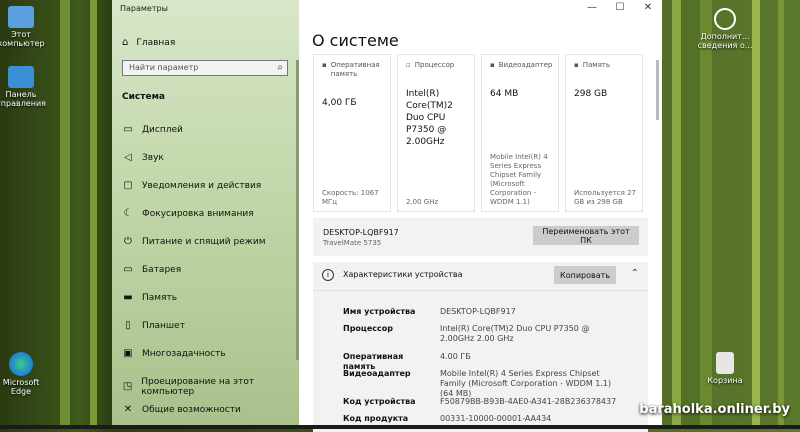  I want to click on sidebar-item-display: ▭ Дисплей, so click(152, 130).